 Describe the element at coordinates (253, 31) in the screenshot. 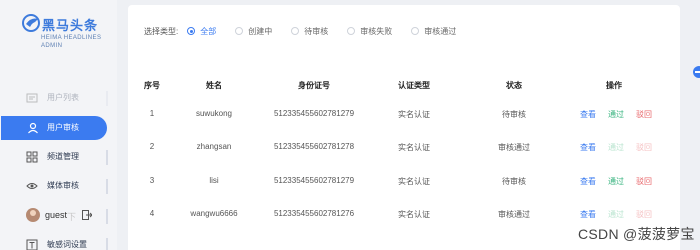

I see `filter-option-creating: 创建中` at that location.